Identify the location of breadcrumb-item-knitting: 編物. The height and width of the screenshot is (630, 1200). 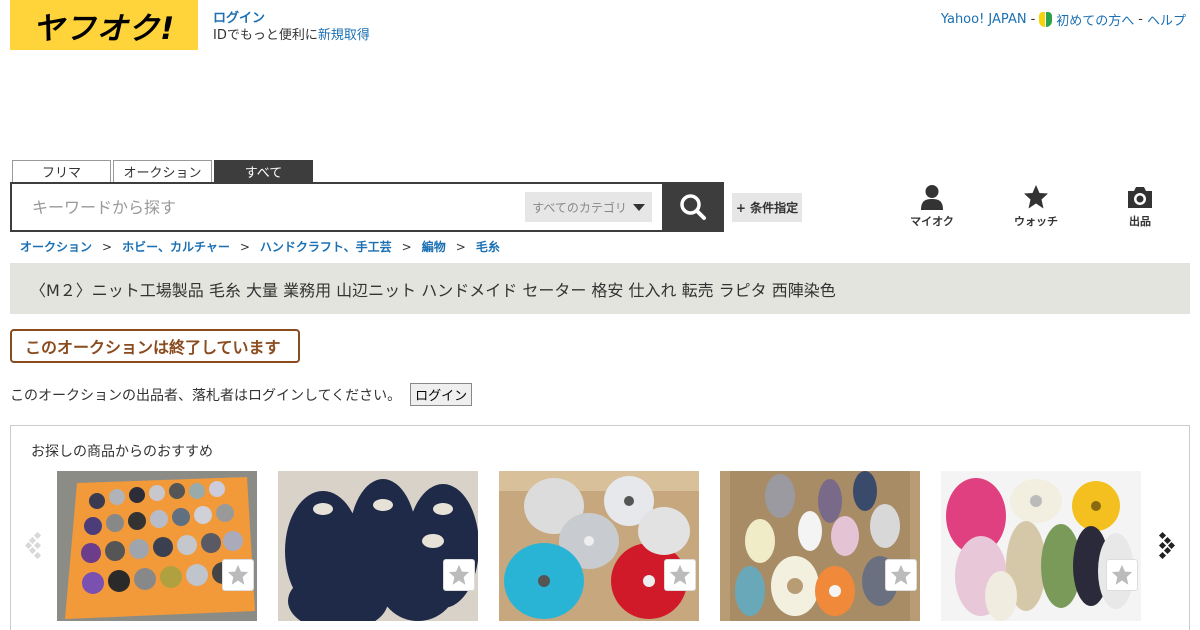
(434, 246).